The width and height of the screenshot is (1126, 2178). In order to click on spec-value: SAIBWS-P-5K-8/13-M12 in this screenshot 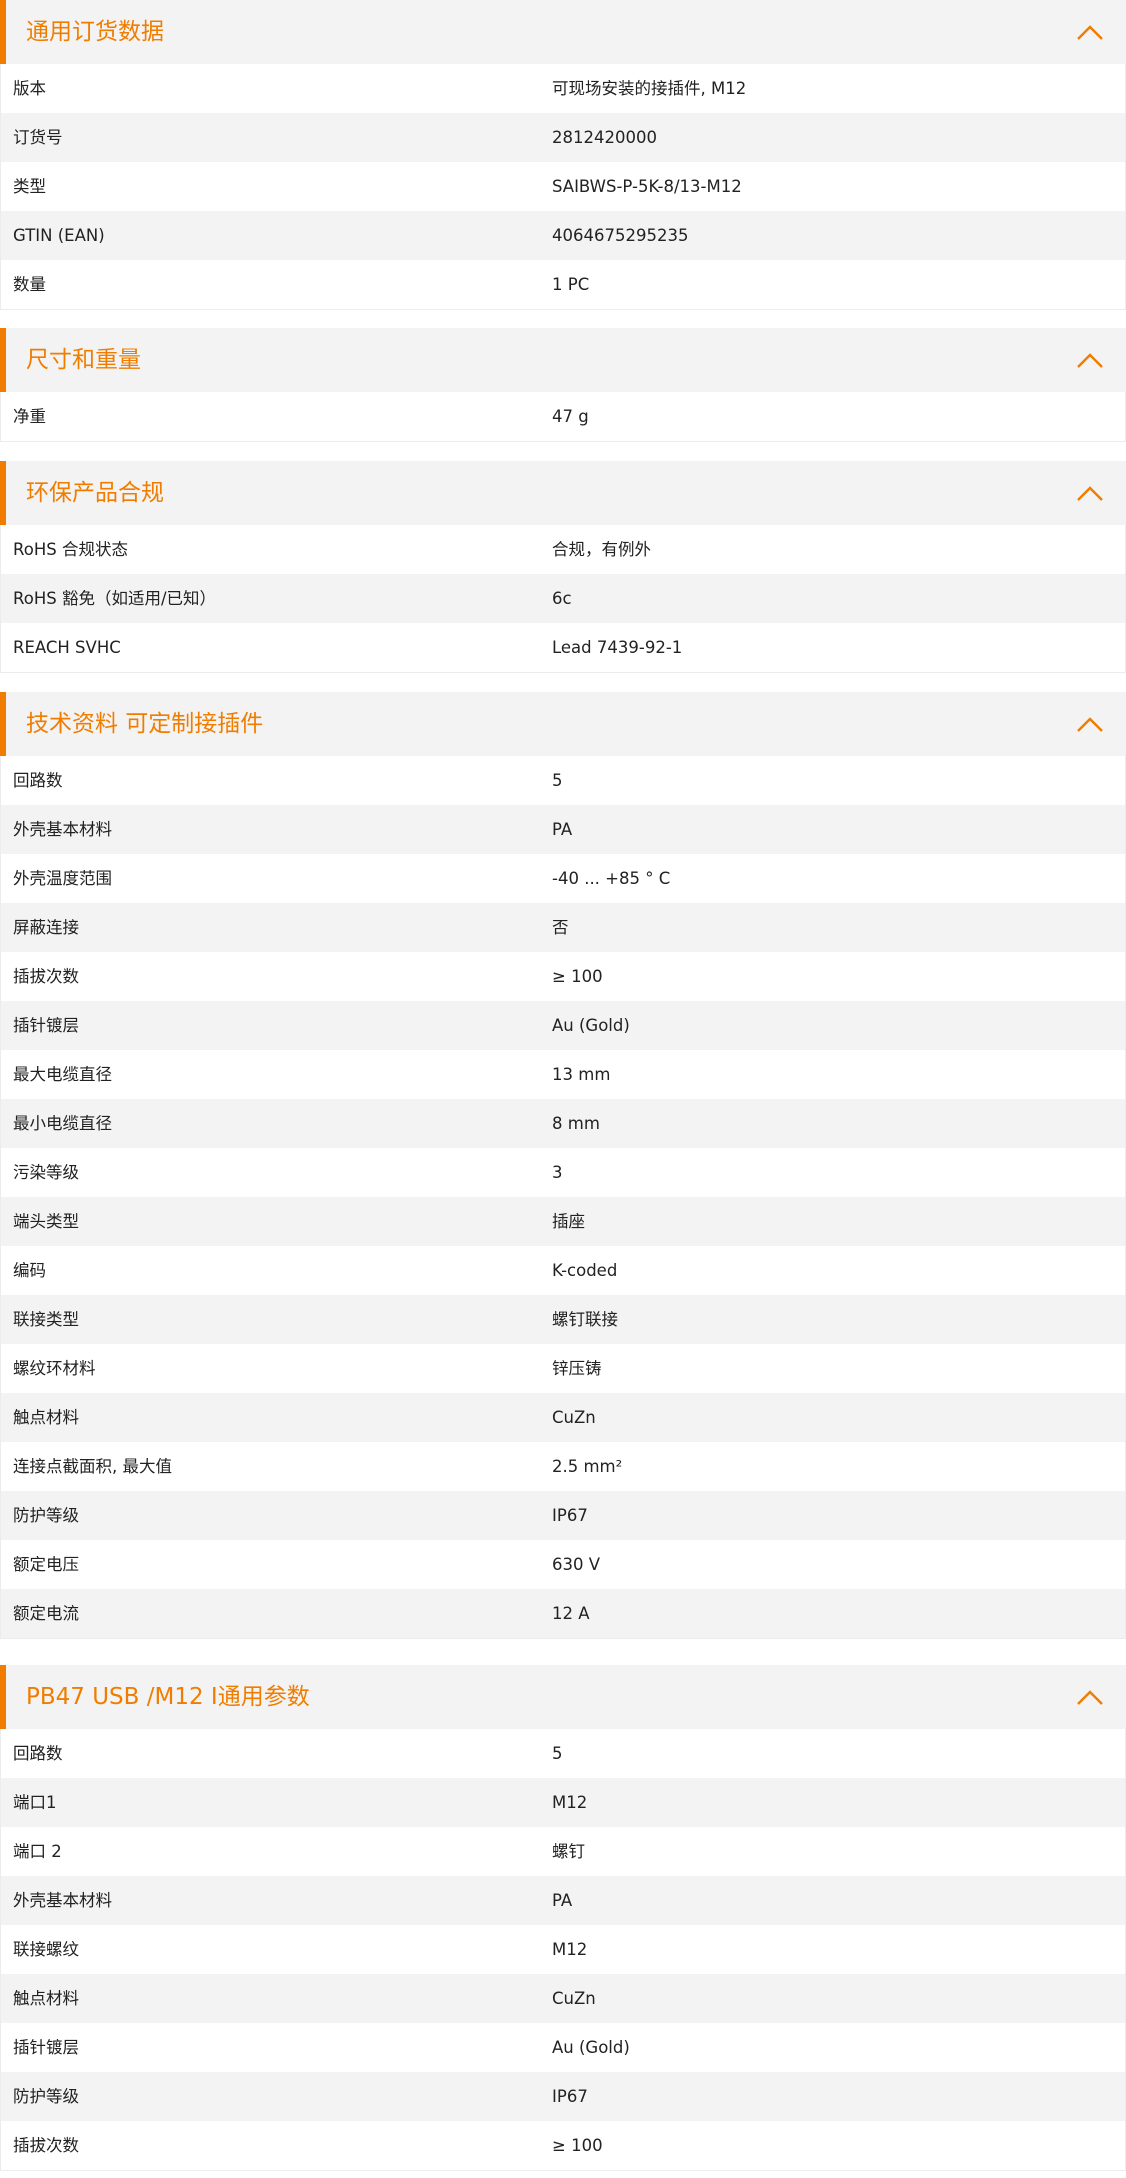, I will do `click(647, 186)`.